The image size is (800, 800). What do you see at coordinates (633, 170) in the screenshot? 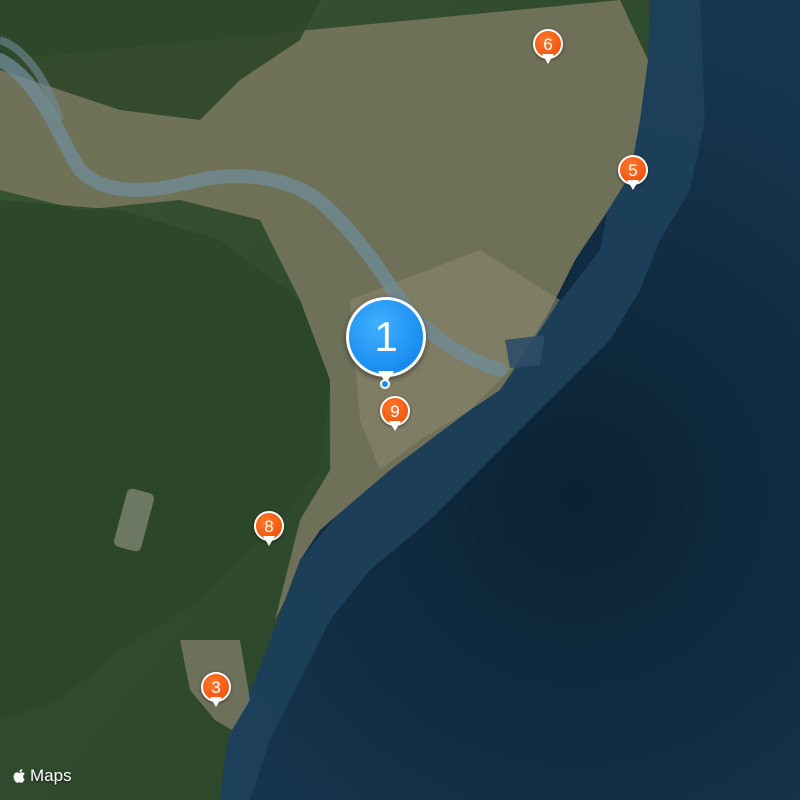
I see `pin-number: 5` at bounding box center [633, 170].